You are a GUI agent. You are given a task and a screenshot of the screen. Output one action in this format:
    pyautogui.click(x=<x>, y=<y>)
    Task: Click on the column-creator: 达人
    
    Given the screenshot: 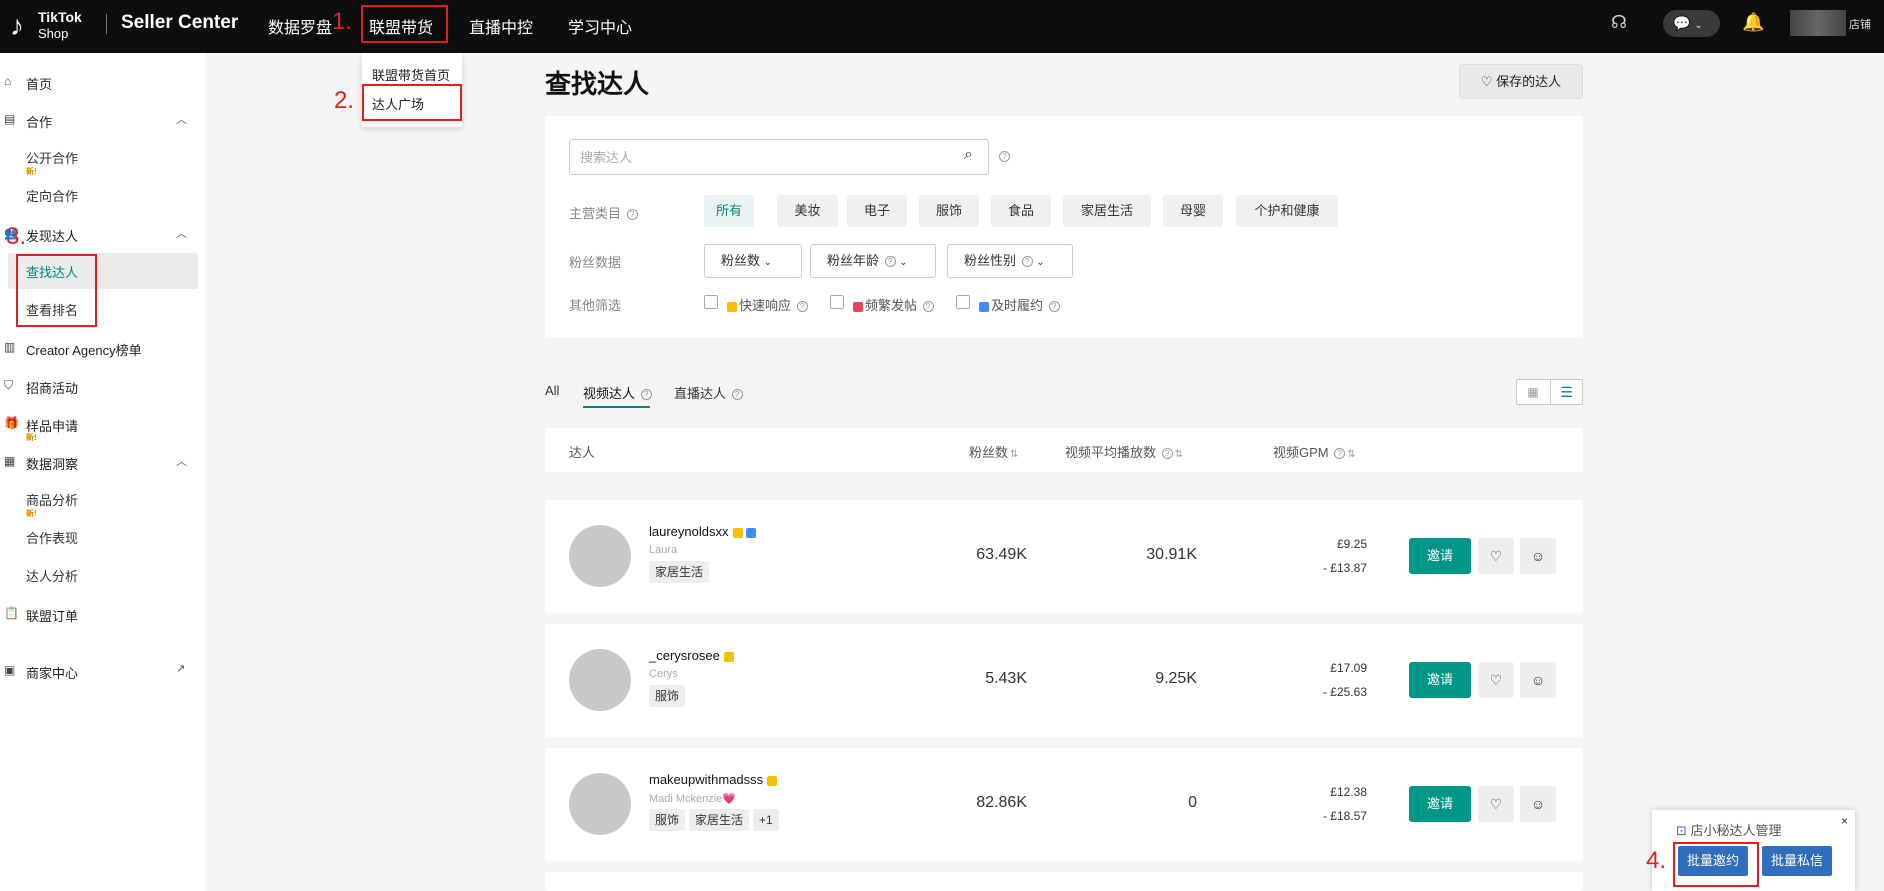 What is the action you would take?
    pyautogui.click(x=582, y=452)
    